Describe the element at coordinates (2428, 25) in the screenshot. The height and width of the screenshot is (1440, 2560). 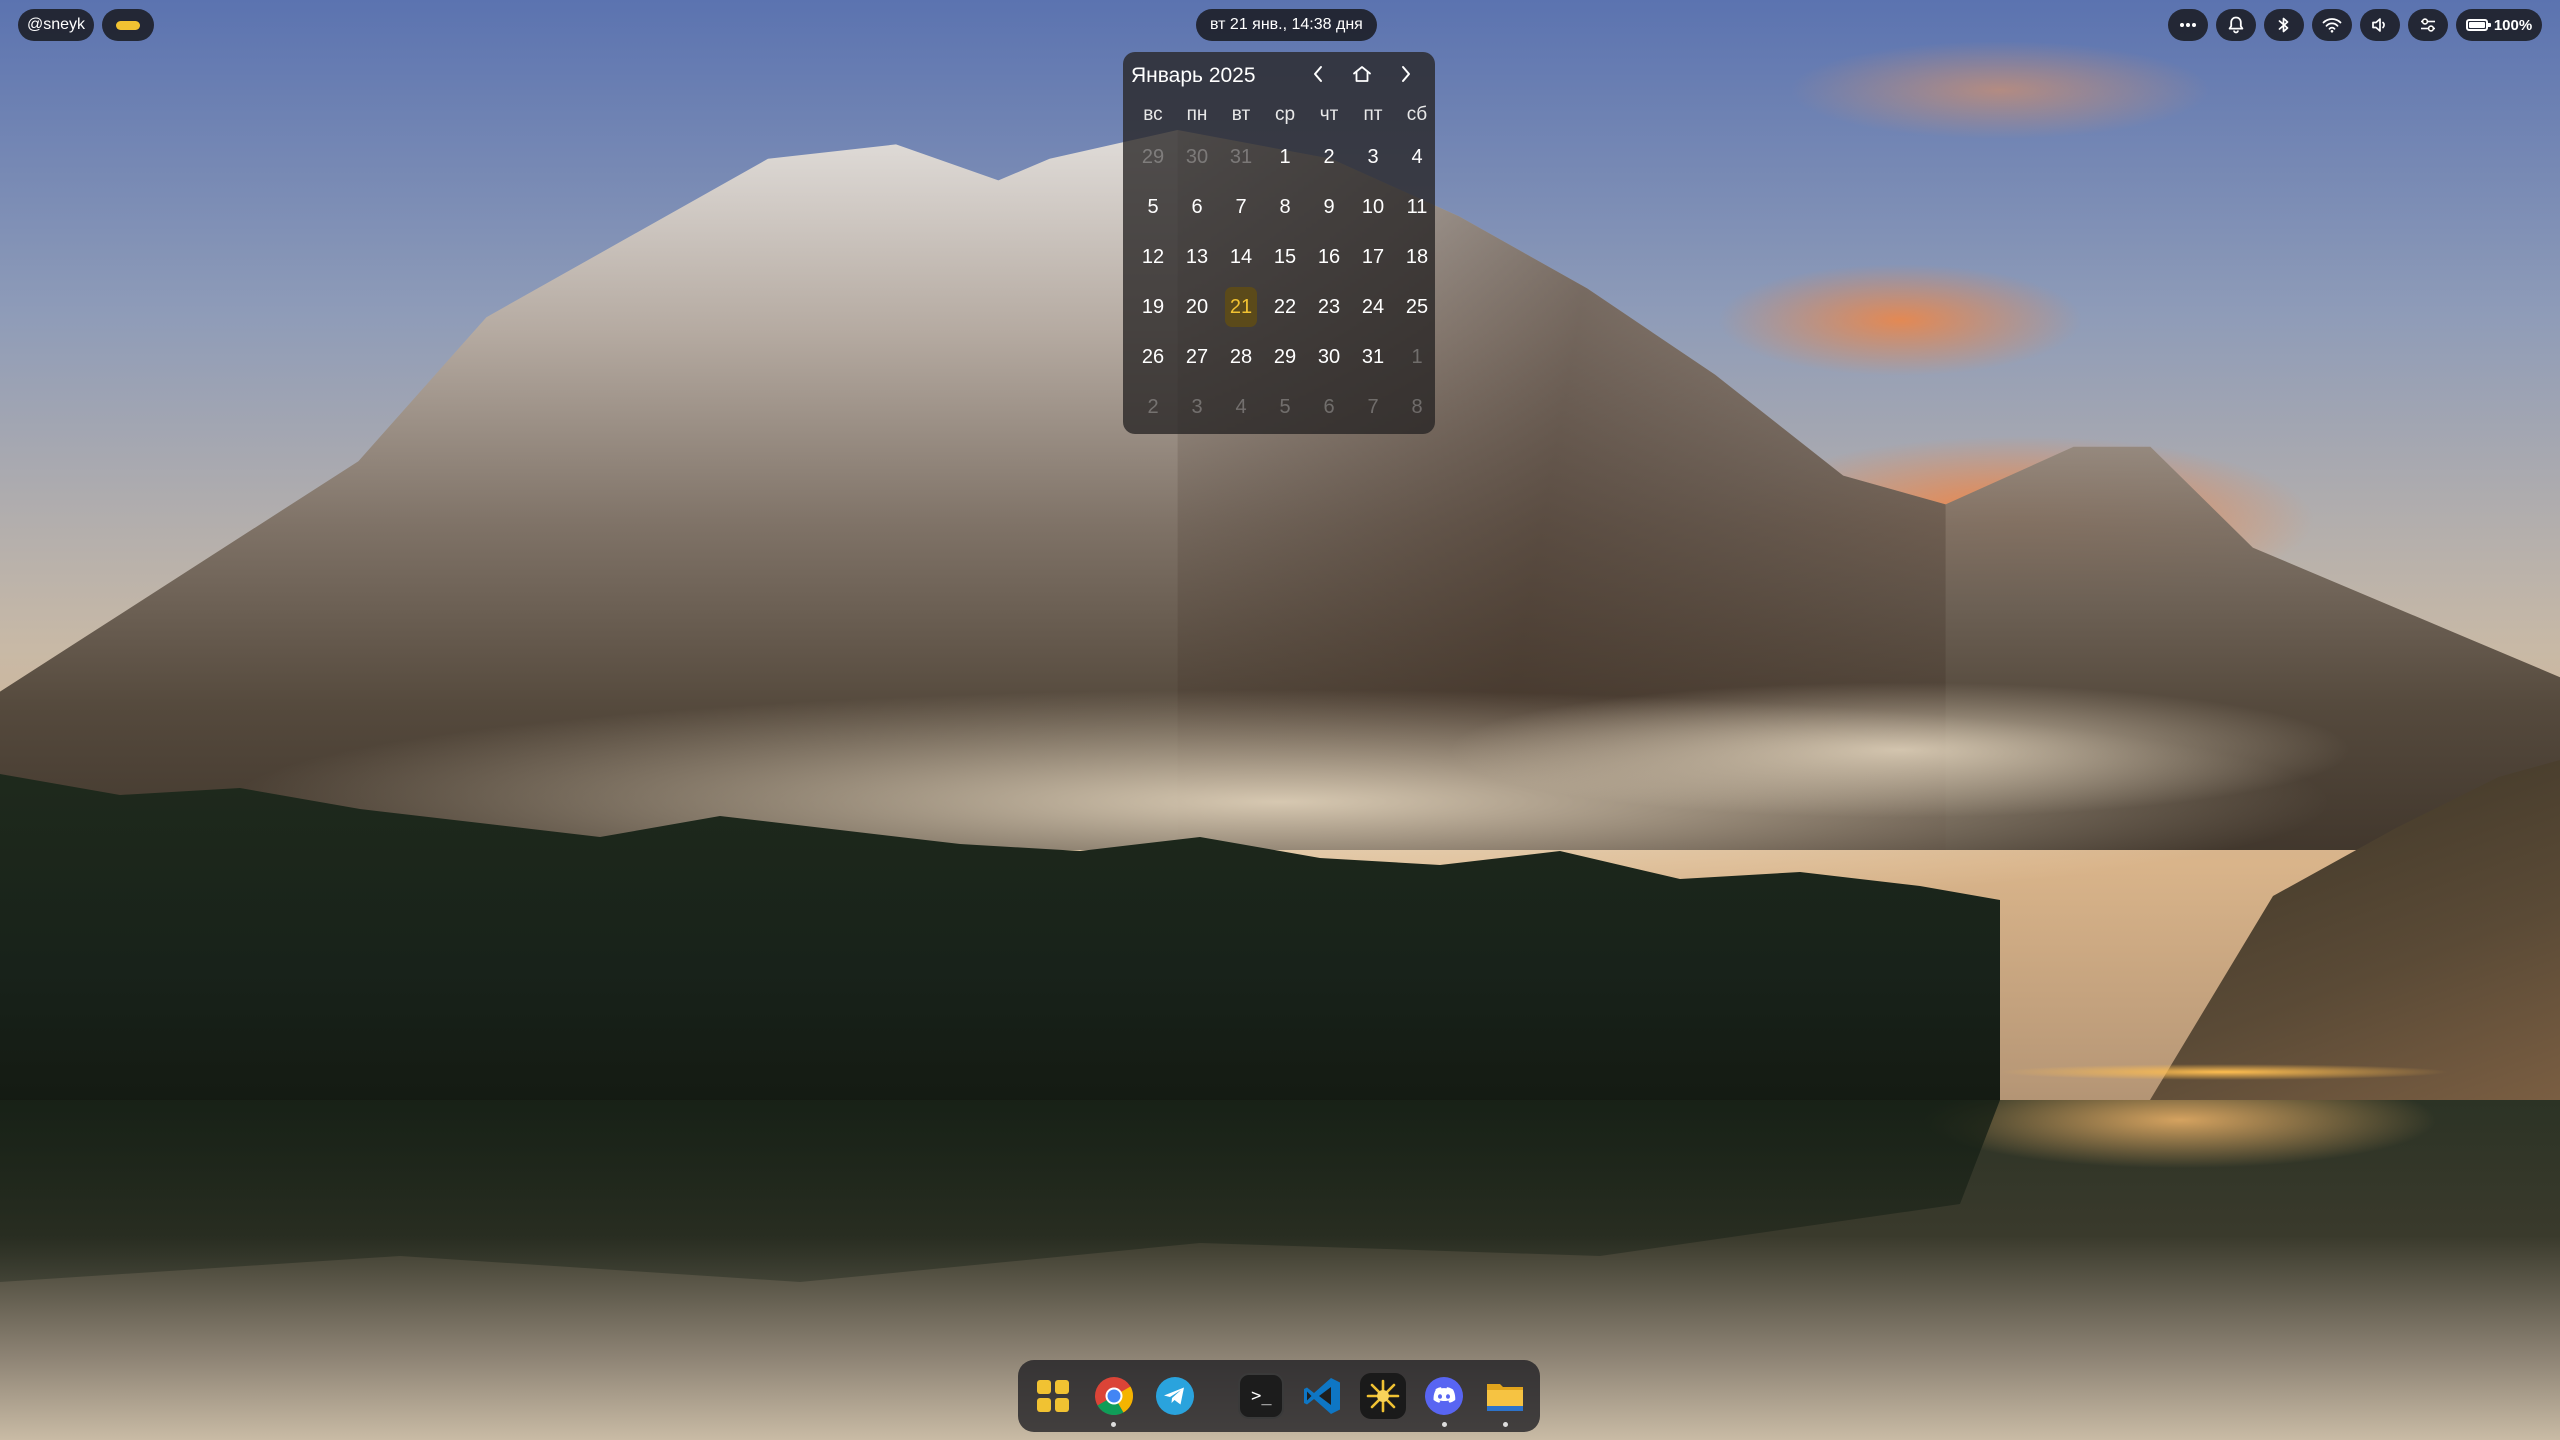
I see `quick-settings-button` at that location.